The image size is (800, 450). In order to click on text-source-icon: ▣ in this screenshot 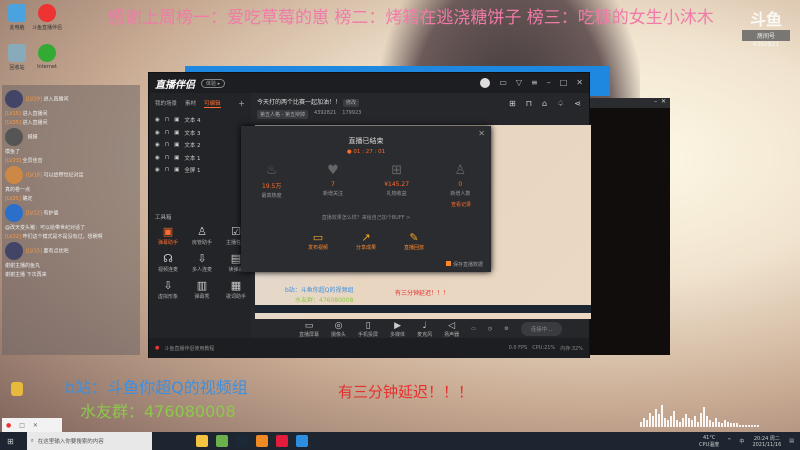, I will do `click(177, 132)`.